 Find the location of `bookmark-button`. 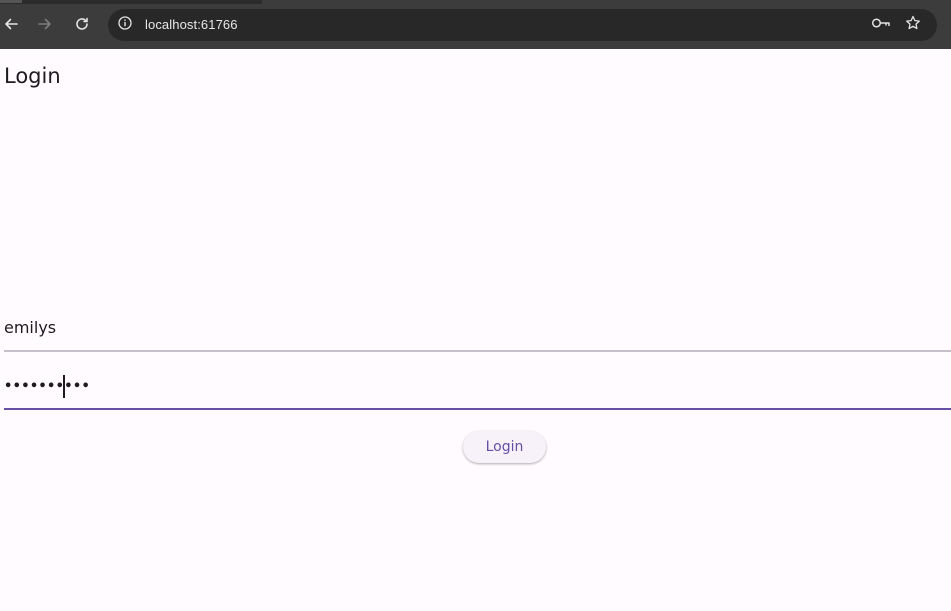

bookmark-button is located at coordinates (913, 25).